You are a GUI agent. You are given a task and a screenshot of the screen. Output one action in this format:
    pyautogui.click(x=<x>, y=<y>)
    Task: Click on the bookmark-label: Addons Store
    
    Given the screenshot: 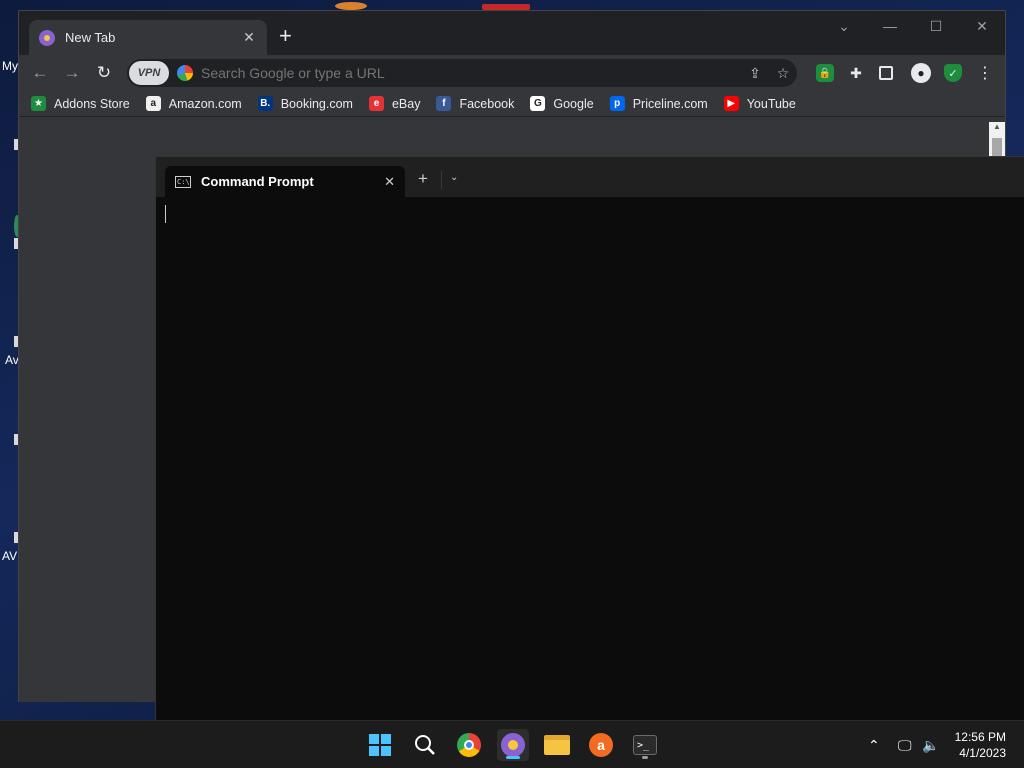 What is the action you would take?
    pyautogui.click(x=92, y=103)
    